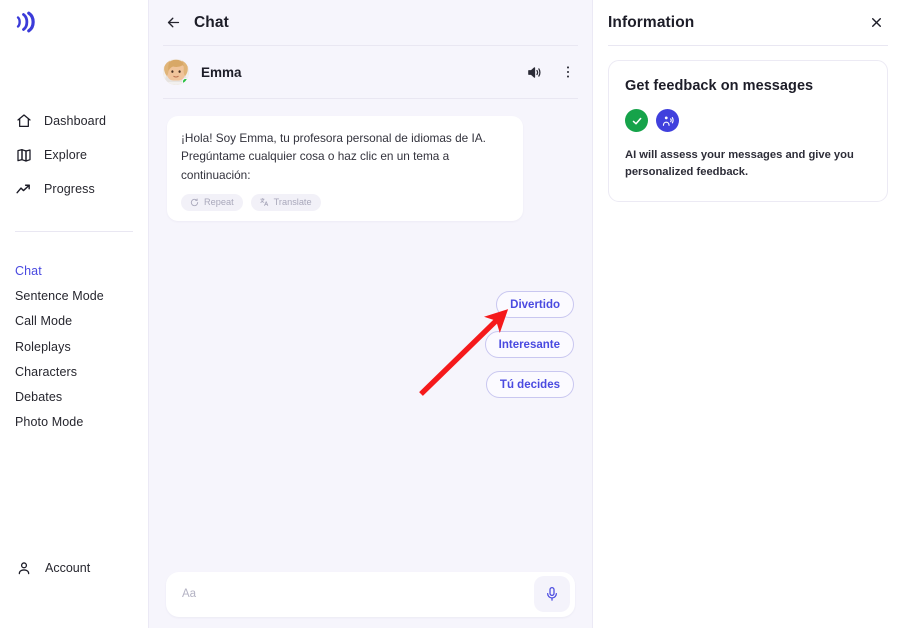 The width and height of the screenshot is (903, 628). What do you see at coordinates (46, 371) in the screenshot?
I see `sidebar-item-label: Characters` at bounding box center [46, 371].